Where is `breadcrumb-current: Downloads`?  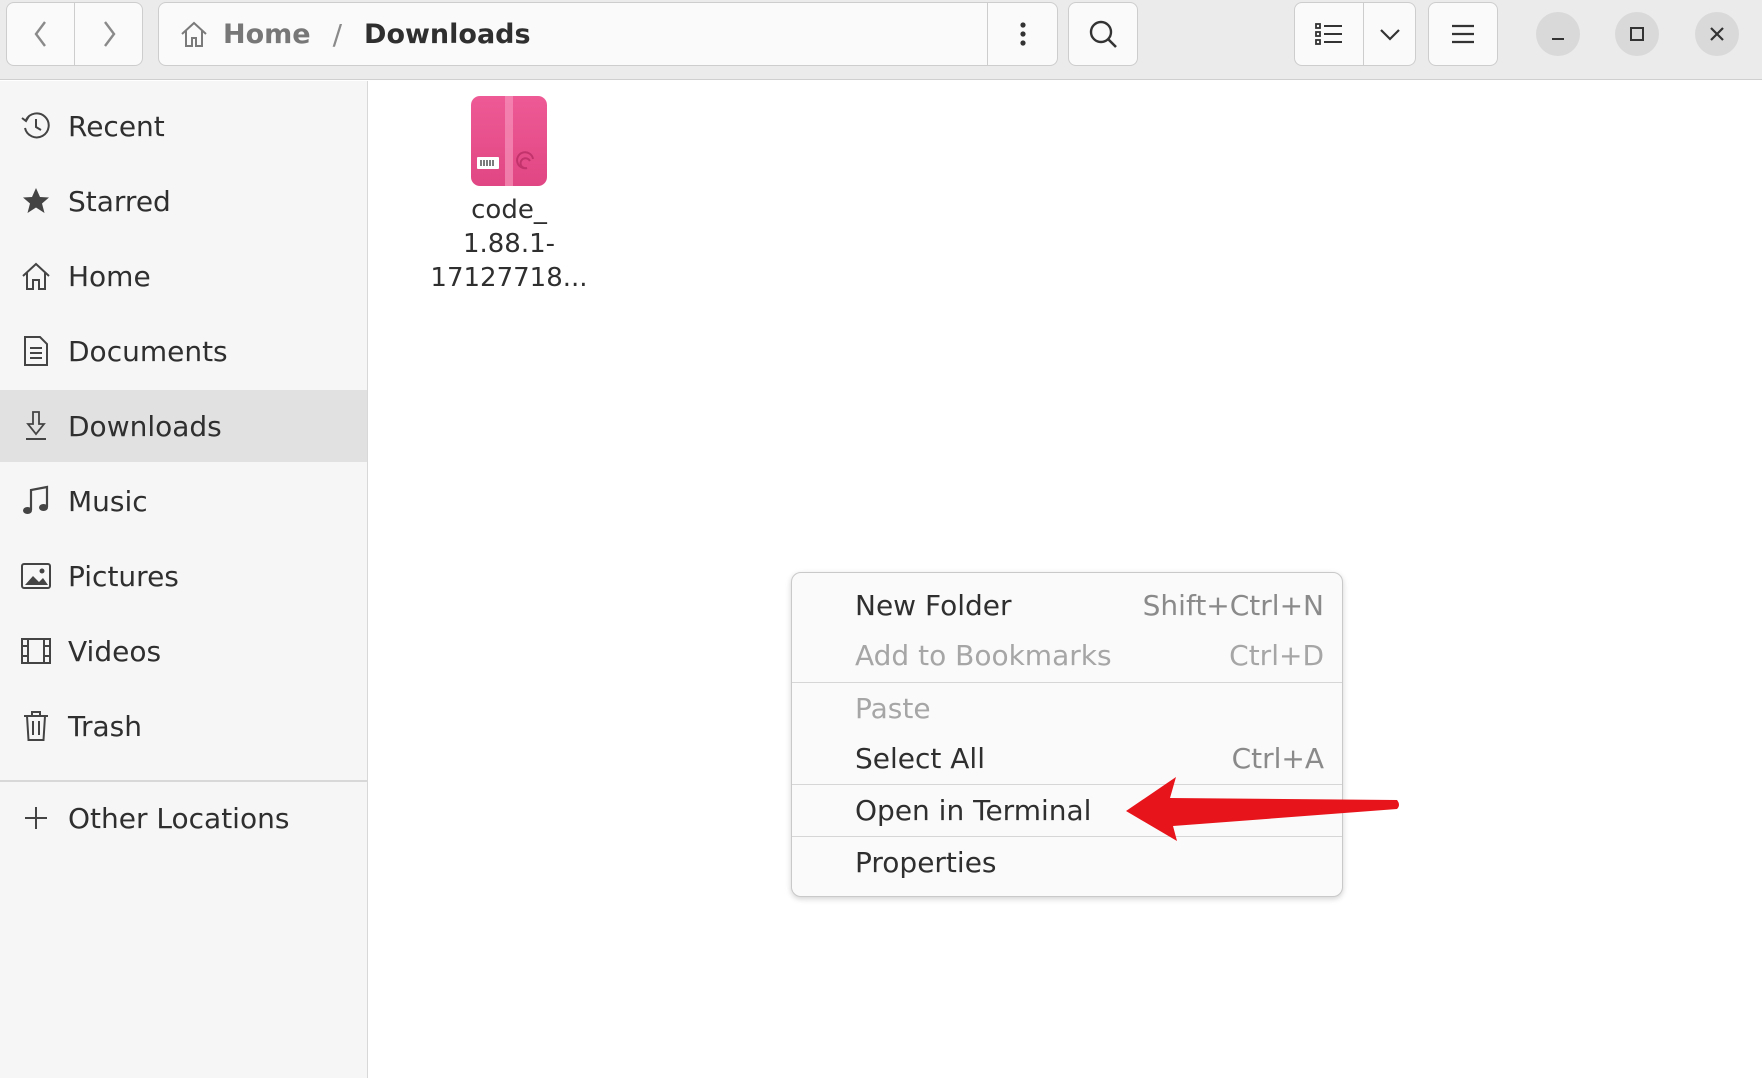
breadcrumb-current: Downloads is located at coordinates (447, 34).